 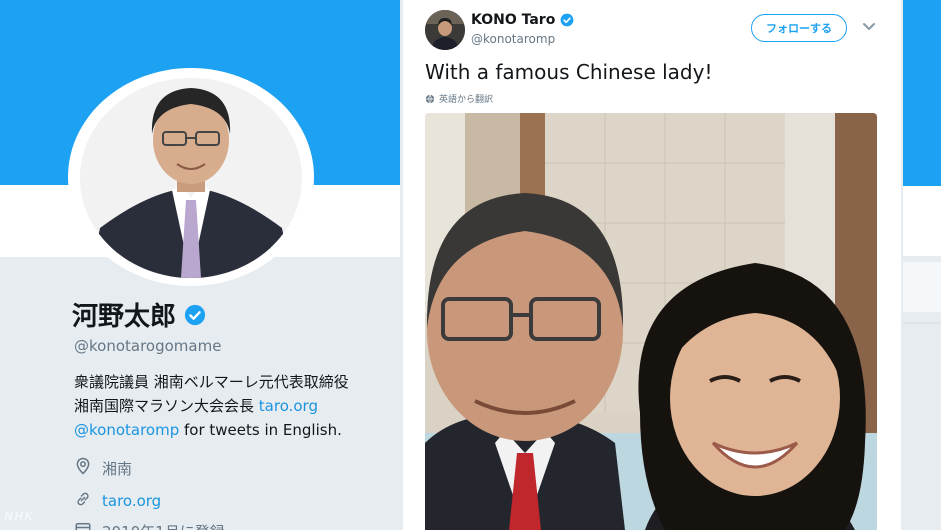 What do you see at coordinates (83, 468) in the screenshot?
I see `location-pin-icon` at bounding box center [83, 468].